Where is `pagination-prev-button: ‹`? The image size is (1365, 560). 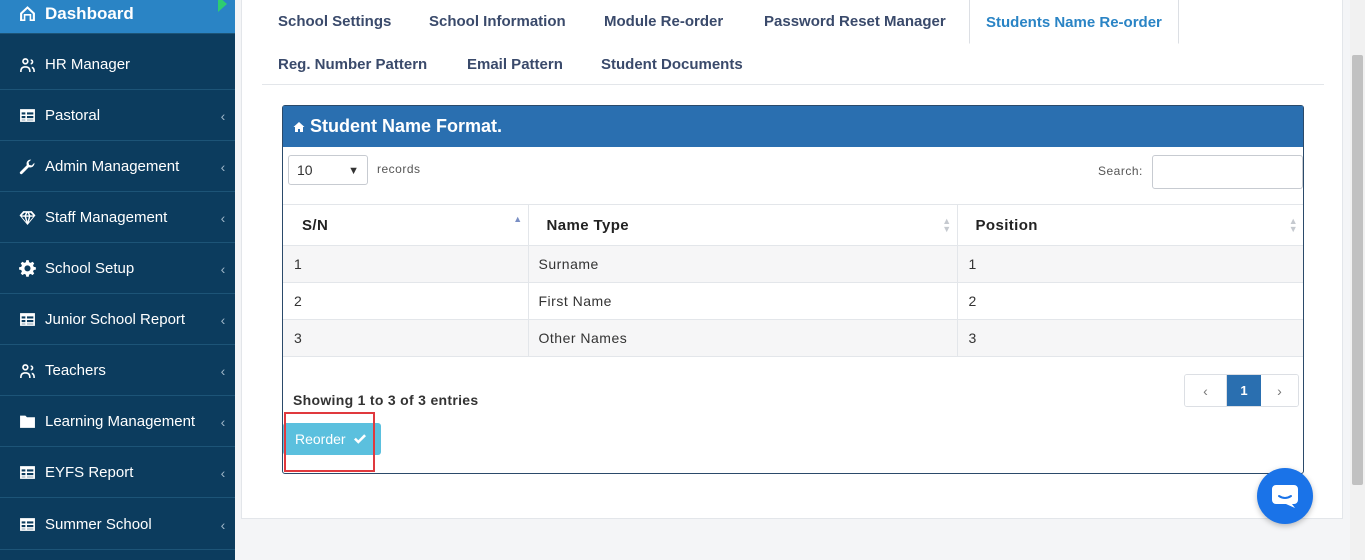 pagination-prev-button: ‹ is located at coordinates (1206, 390).